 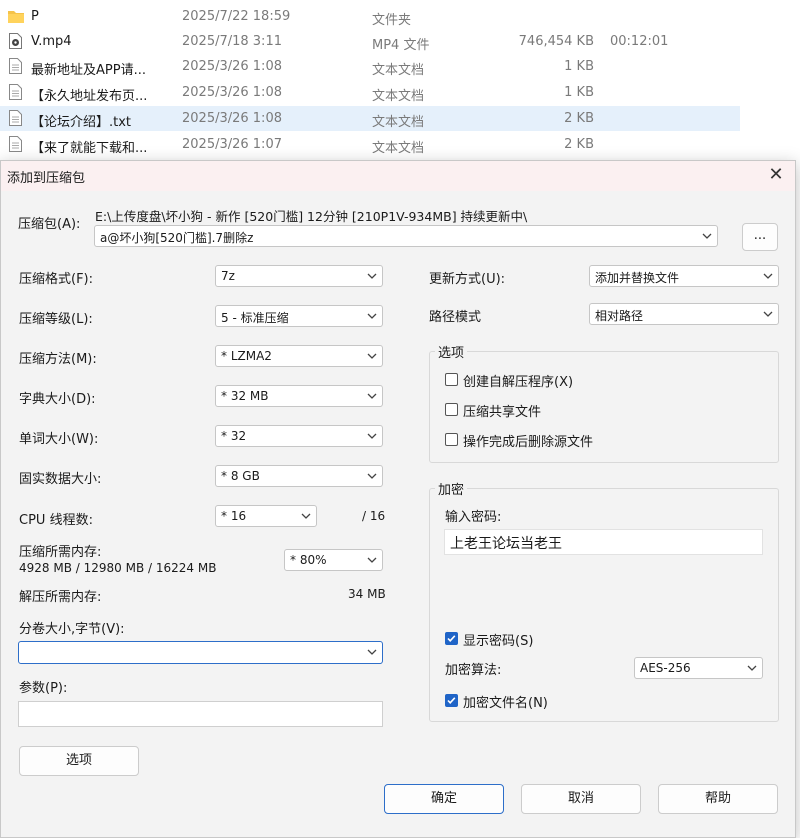 I want to click on show-password-checkbox, so click(x=451, y=638).